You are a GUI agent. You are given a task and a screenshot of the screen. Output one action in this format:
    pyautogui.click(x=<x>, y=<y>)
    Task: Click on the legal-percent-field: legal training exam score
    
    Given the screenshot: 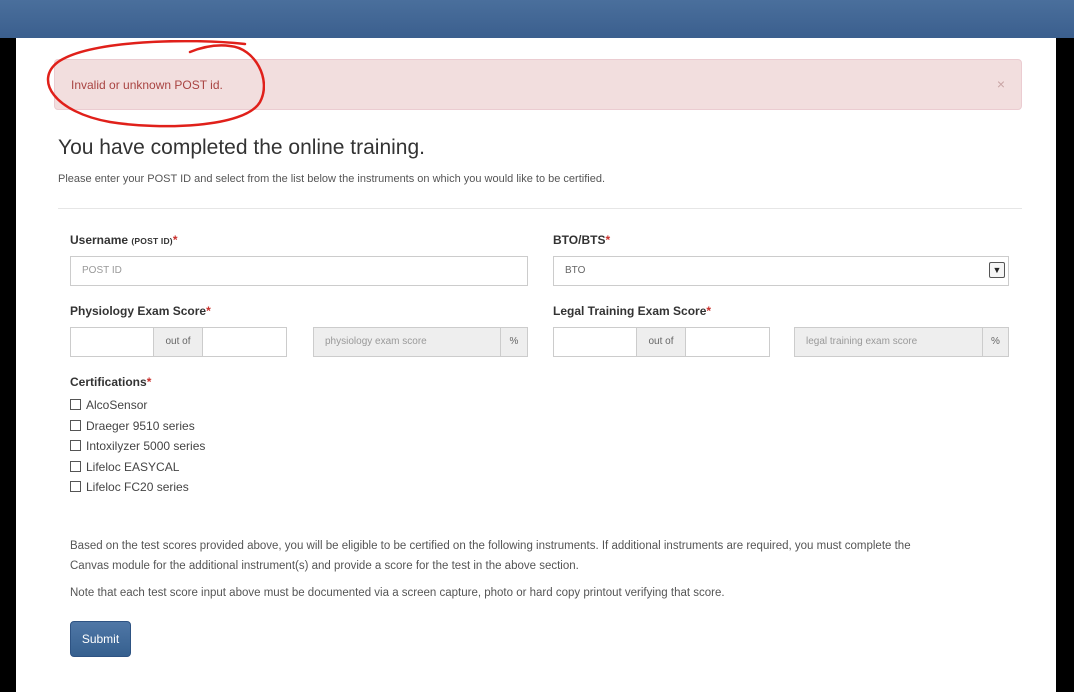 What is the action you would take?
    pyautogui.click(x=888, y=342)
    